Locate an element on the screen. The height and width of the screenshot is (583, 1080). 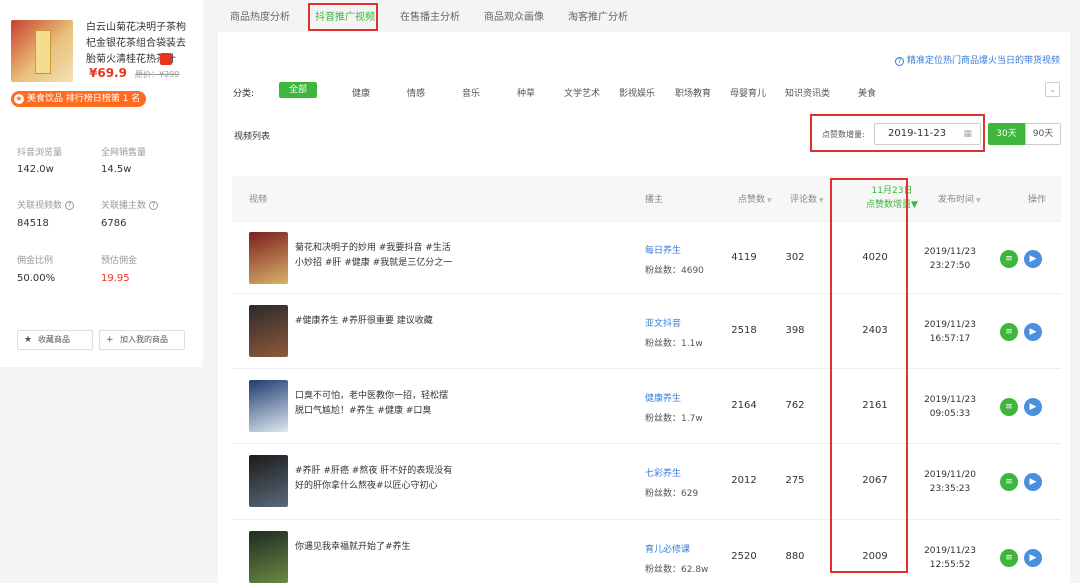
column-highlight-box is located at coordinates (869, 375).